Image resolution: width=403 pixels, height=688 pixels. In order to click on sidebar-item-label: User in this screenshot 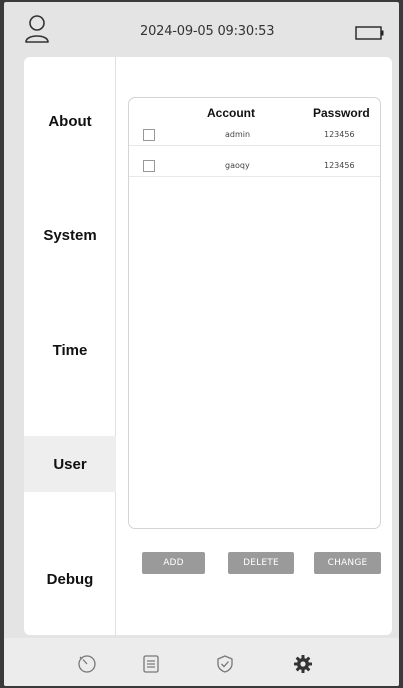, I will do `click(70, 464)`.